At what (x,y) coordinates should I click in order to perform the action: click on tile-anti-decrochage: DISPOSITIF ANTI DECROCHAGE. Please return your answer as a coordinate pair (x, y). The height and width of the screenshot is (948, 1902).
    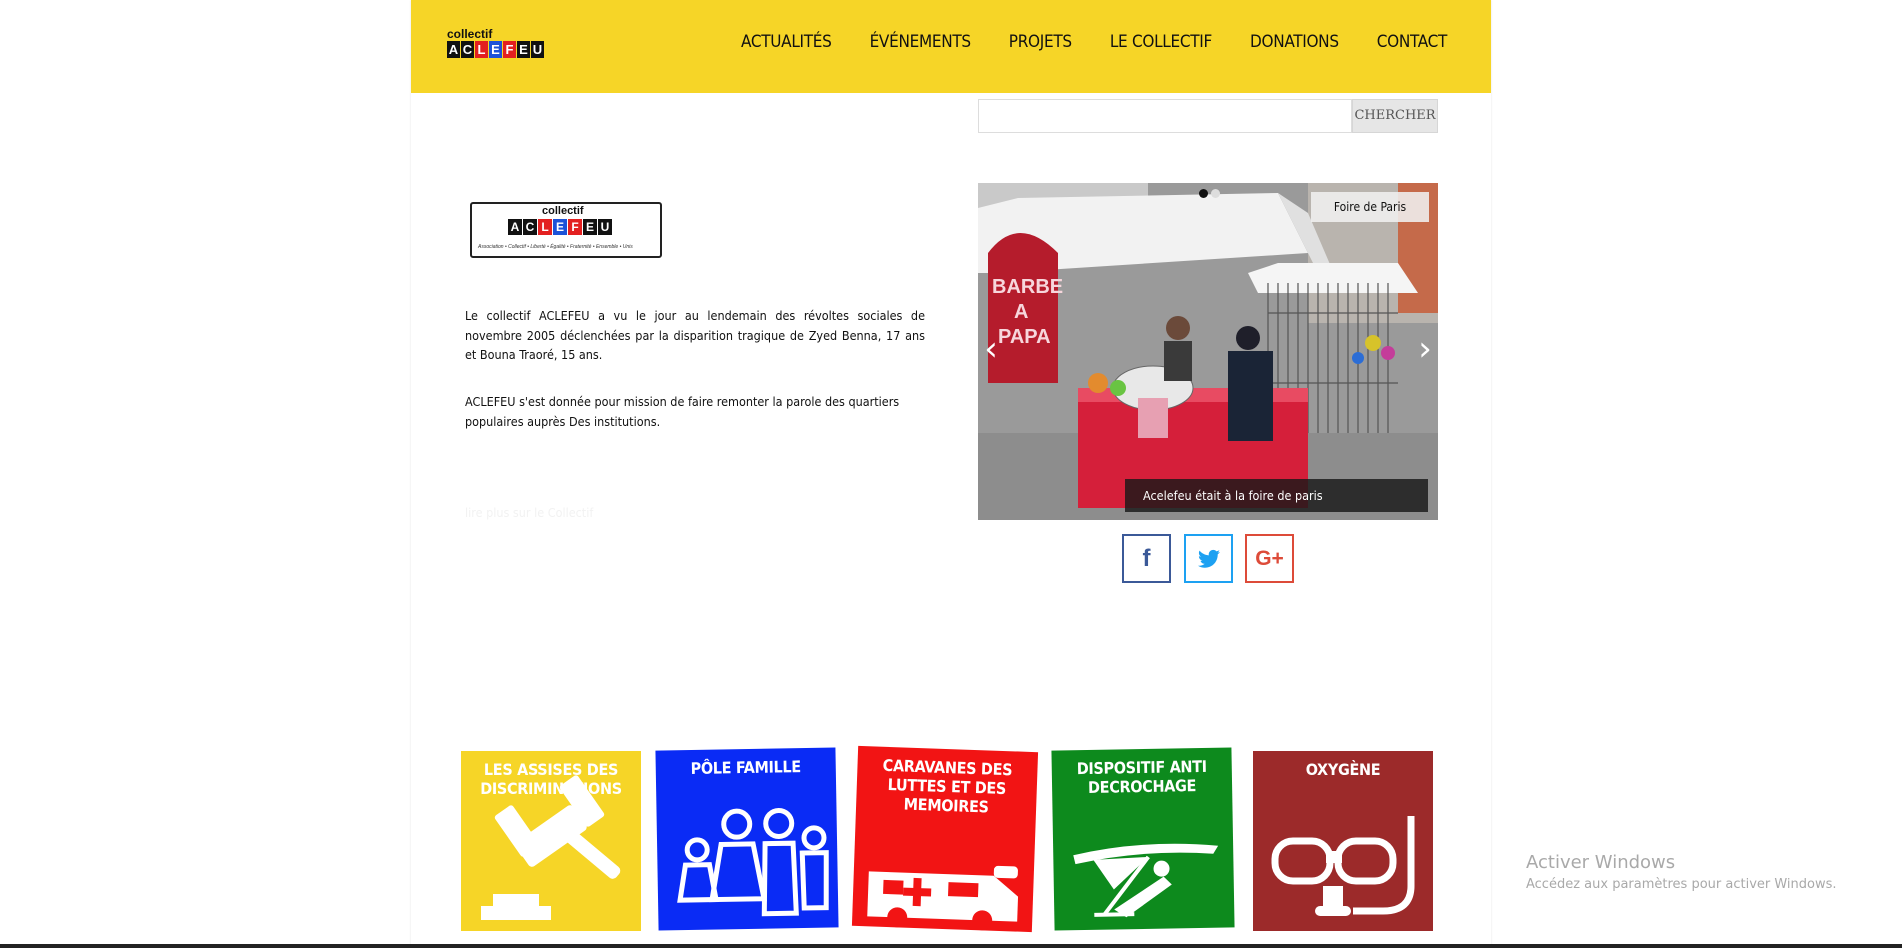
    Looking at the image, I should click on (1143, 839).